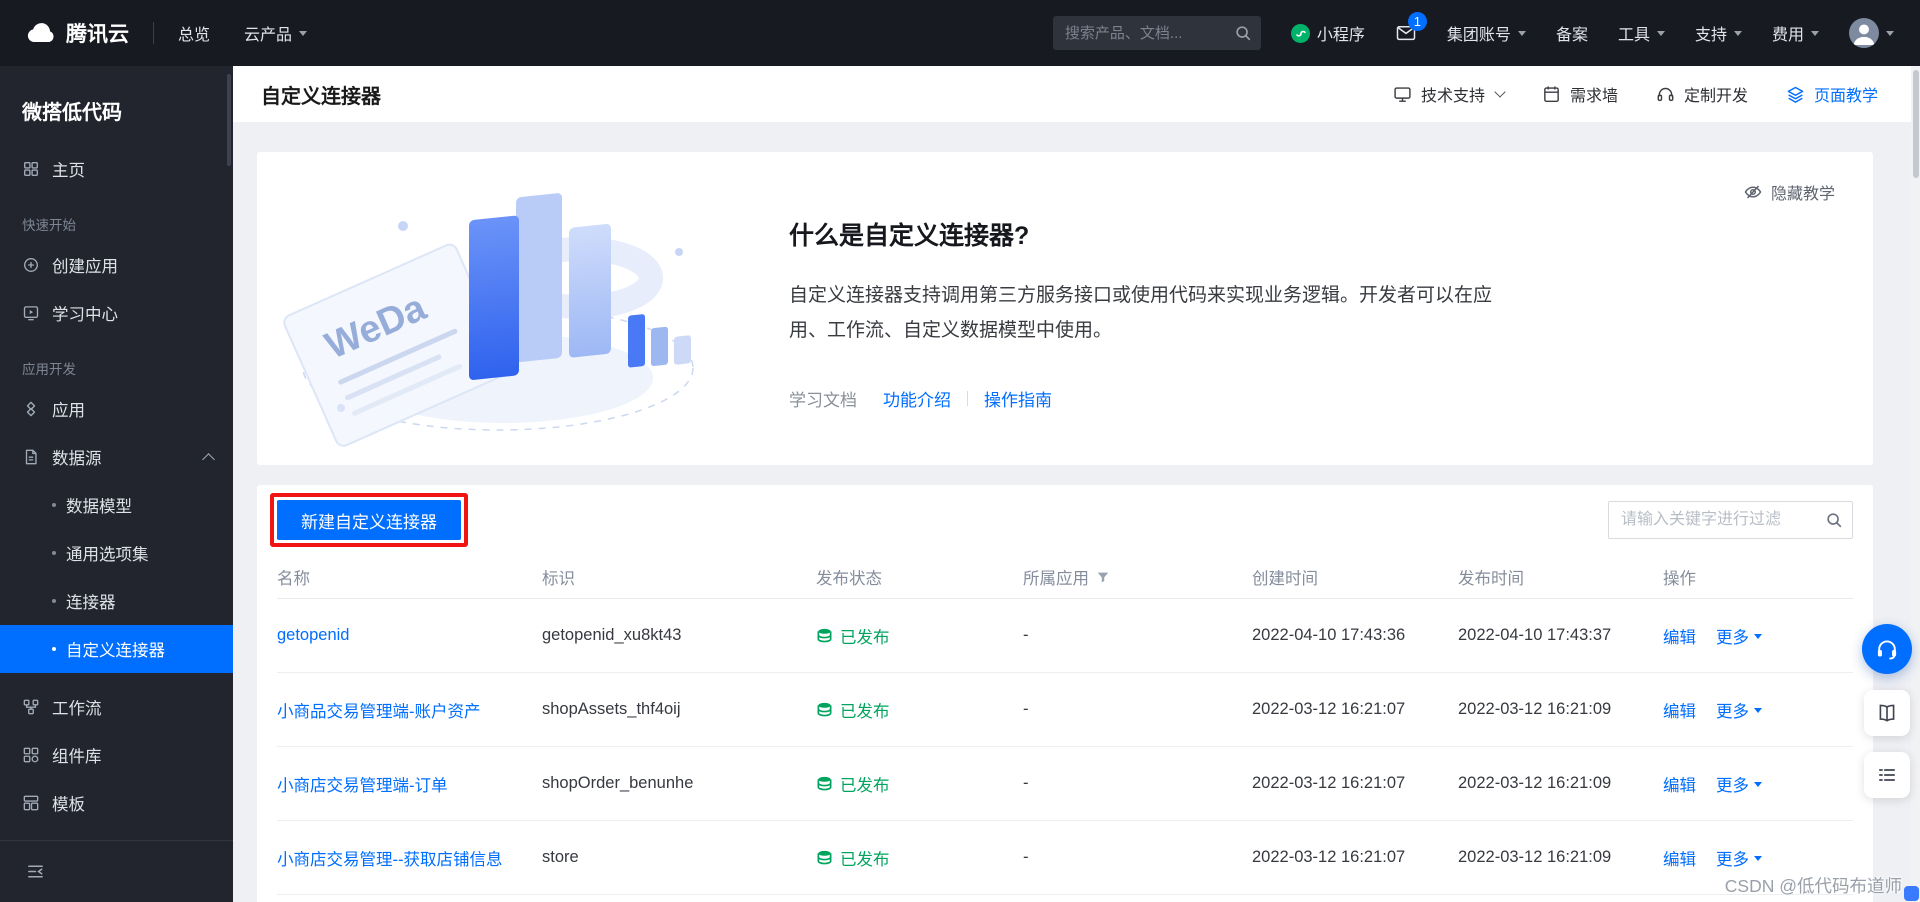 The width and height of the screenshot is (1920, 902). Describe the element at coordinates (1056, 578) in the screenshot. I see `col-header-owner-app-label: 所属应用` at that location.